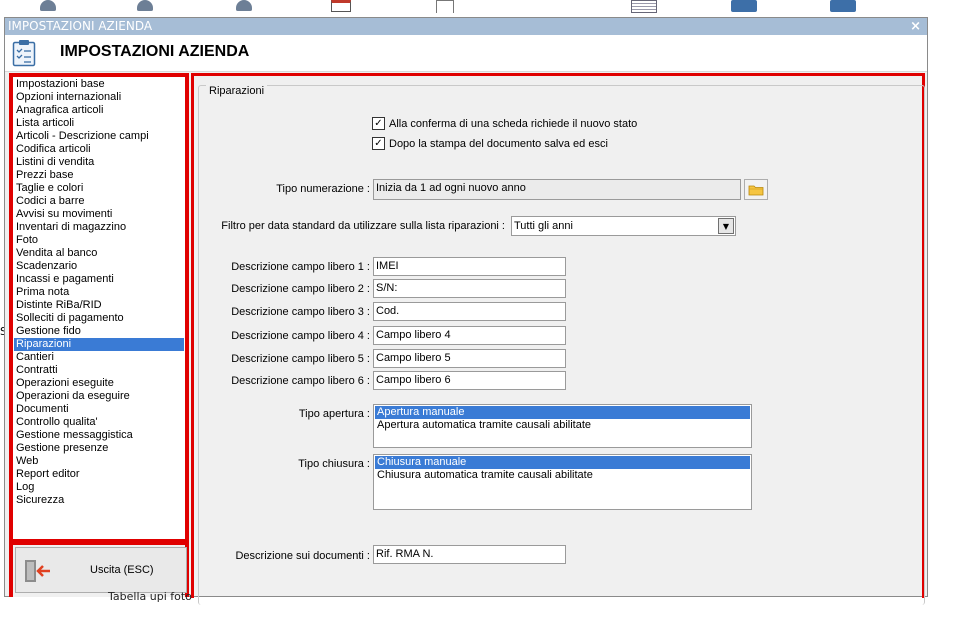  I want to click on free-field-input: Campo libero 5, so click(469, 358).